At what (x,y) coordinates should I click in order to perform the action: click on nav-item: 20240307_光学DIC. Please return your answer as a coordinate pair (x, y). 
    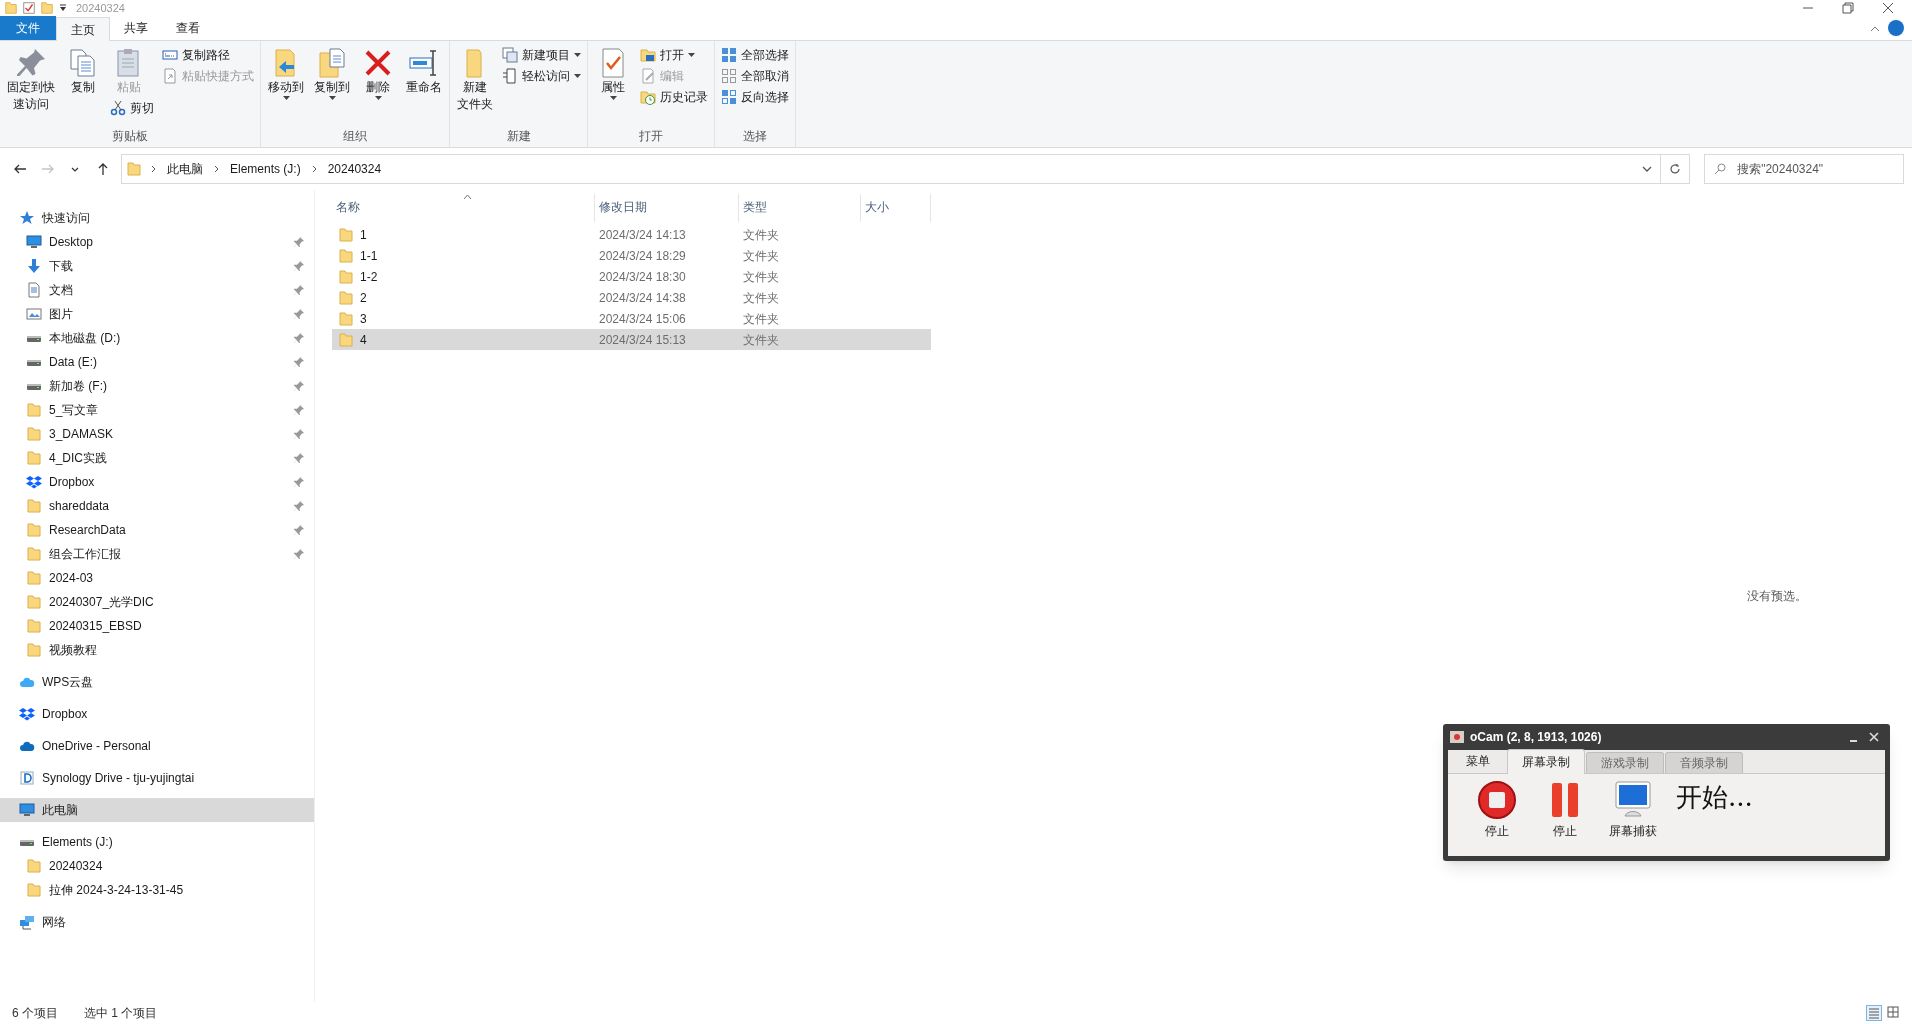
    Looking at the image, I should click on (157, 602).